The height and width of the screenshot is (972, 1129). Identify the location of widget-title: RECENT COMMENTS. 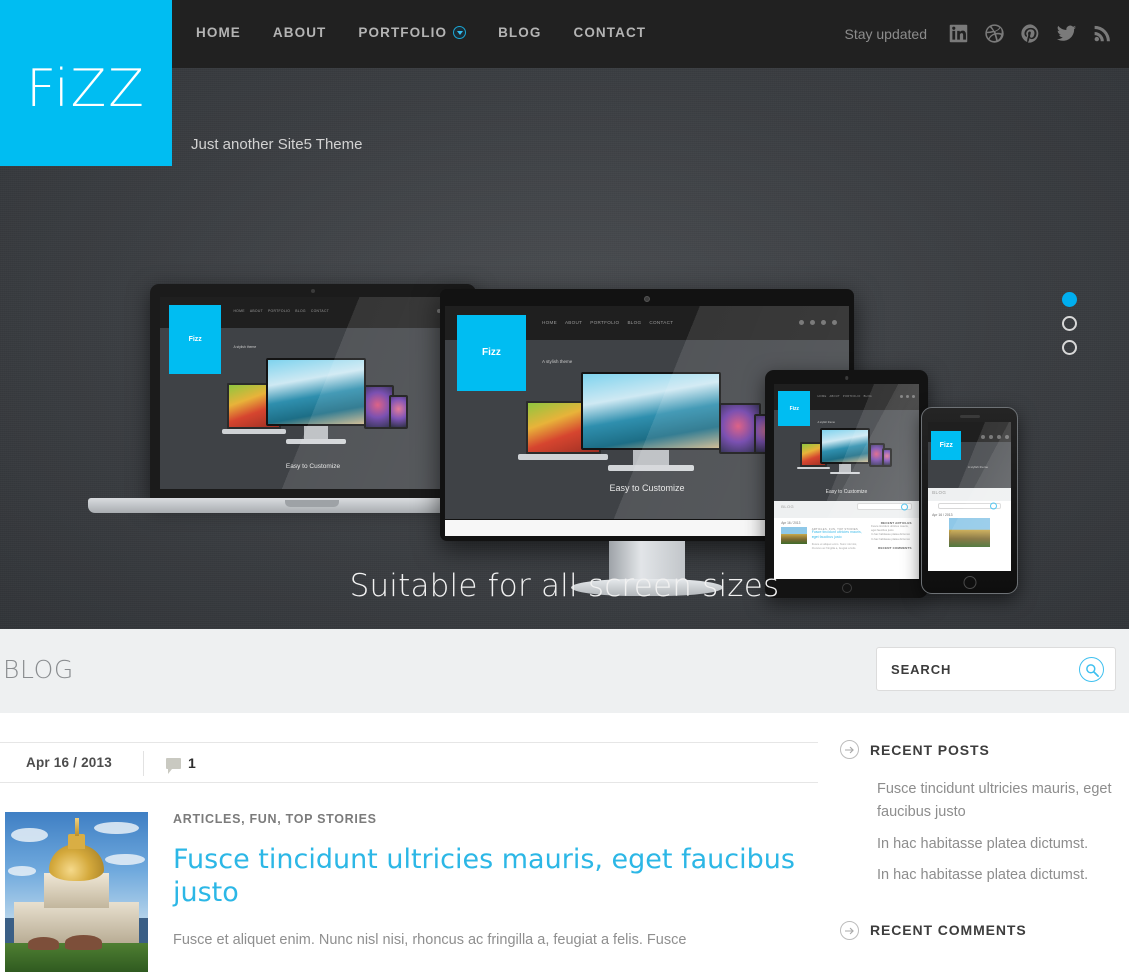
(948, 930).